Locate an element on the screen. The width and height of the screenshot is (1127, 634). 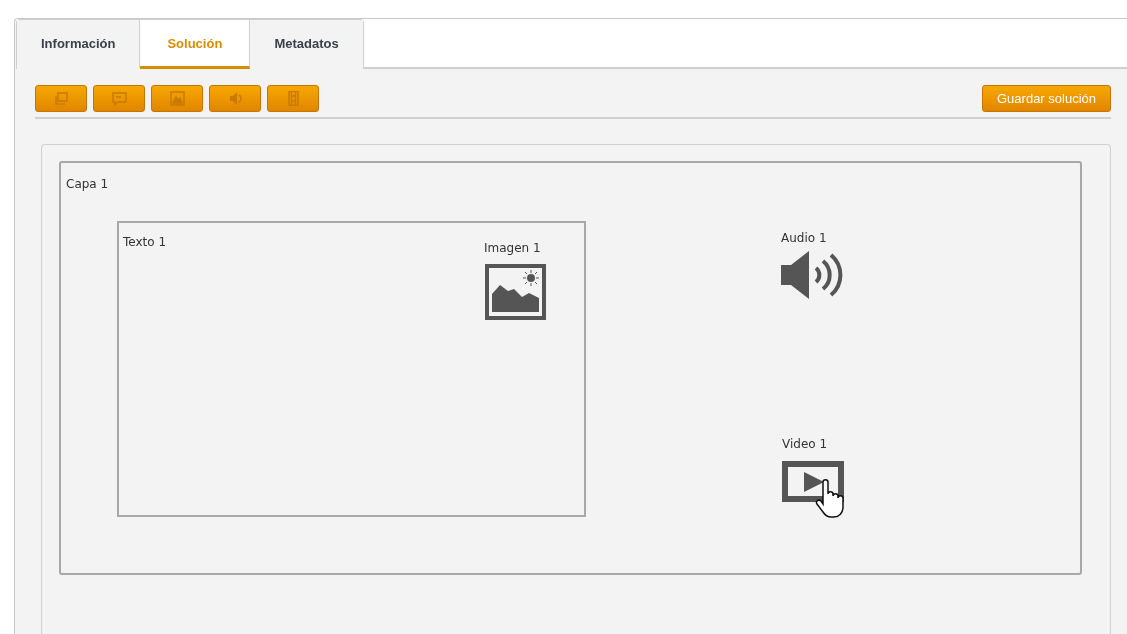
layer-icon is located at coordinates (61, 98).